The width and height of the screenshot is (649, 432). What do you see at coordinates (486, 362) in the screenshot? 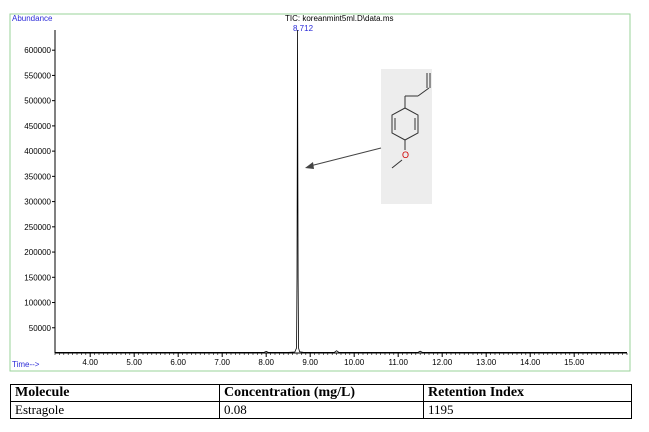
I see `x-tick-label: 13.00` at bounding box center [486, 362].